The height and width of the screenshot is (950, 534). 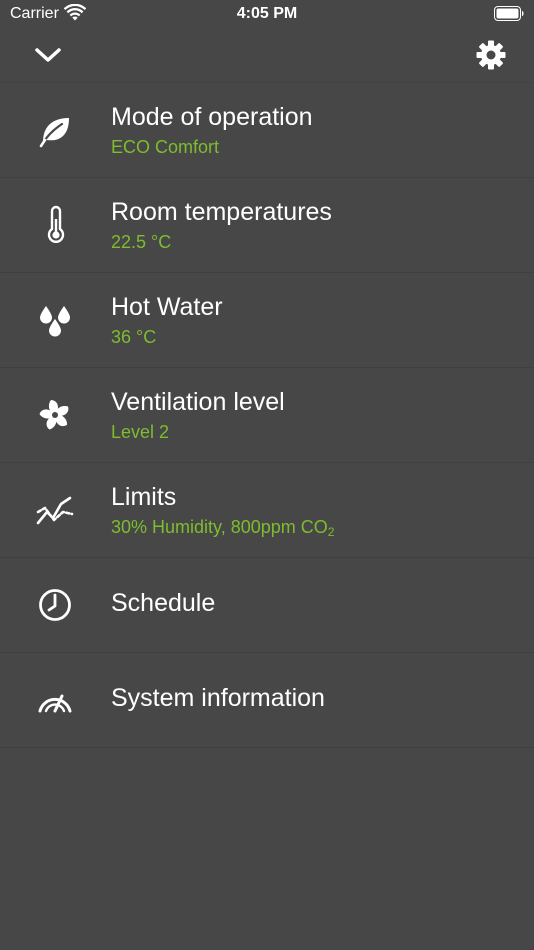 I want to click on menu-item-value: Level 2, so click(x=140, y=432).